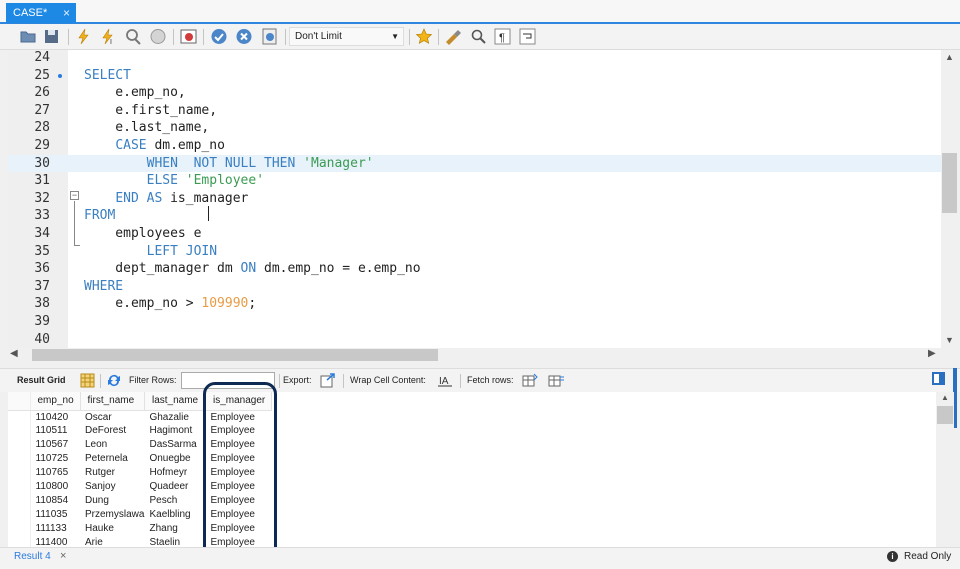 The height and width of the screenshot is (569, 960). Describe the element at coordinates (28, 36) in the screenshot. I see `open-folder-icon` at that location.